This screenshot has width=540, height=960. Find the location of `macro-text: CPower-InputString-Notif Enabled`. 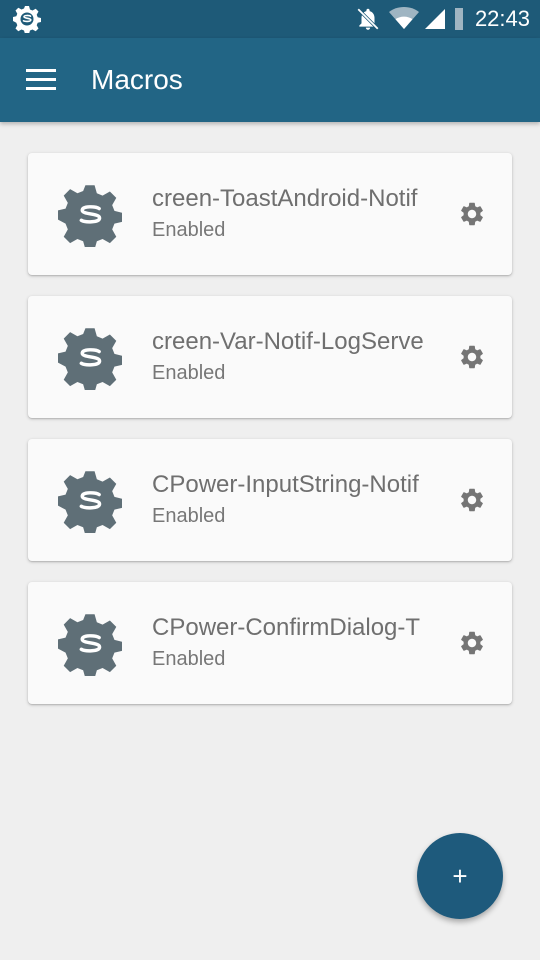

macro-text: CPower-InputString-Notif Enabled is located at coordinates (300, 499).